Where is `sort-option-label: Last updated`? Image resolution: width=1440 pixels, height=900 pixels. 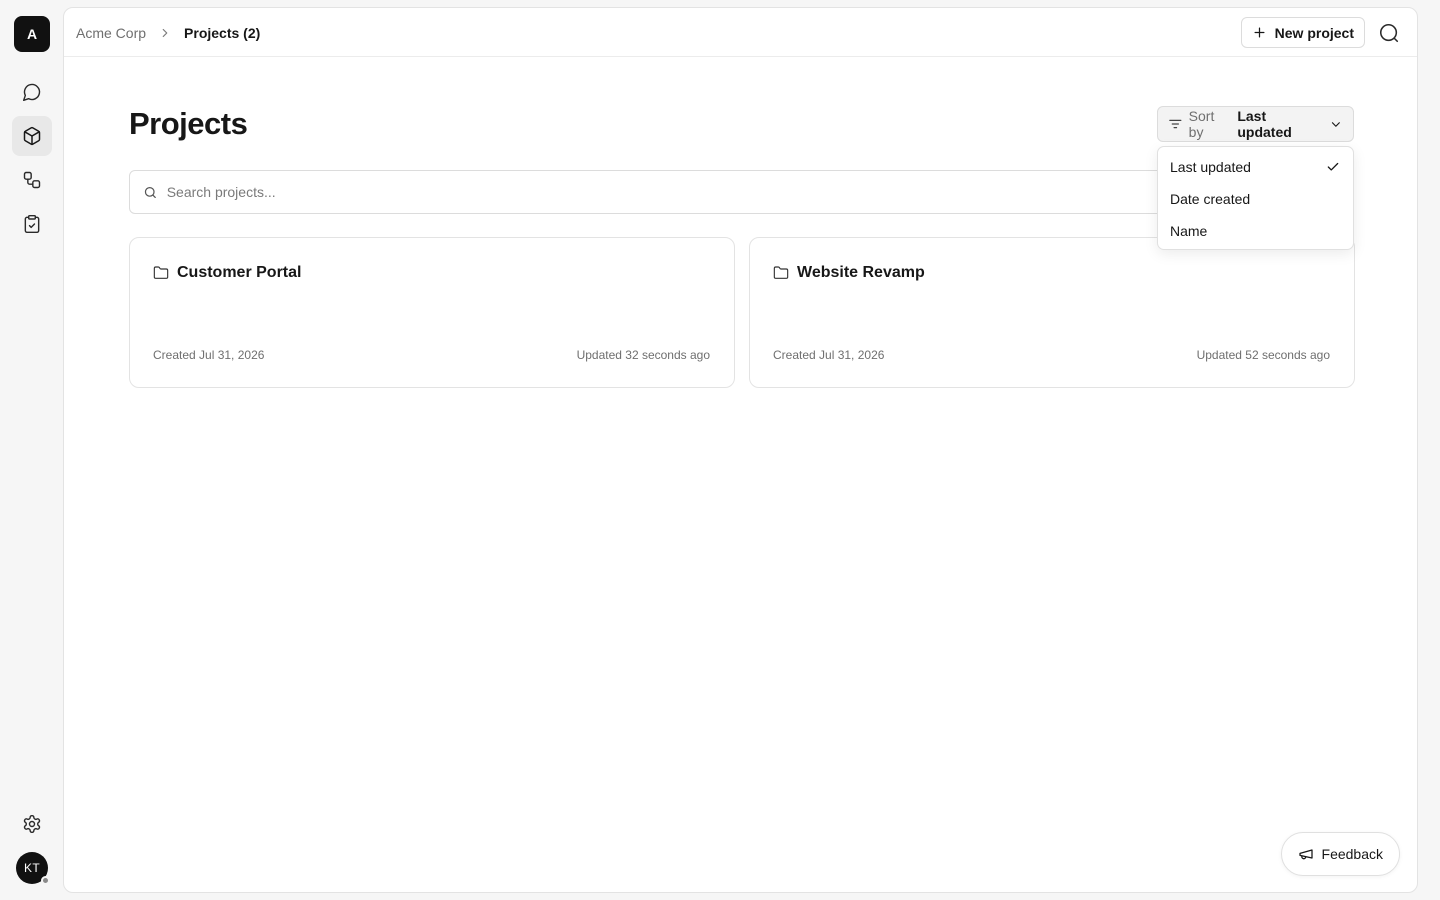
sort-option-label: Last updated is located at coordinates (1210, 167).